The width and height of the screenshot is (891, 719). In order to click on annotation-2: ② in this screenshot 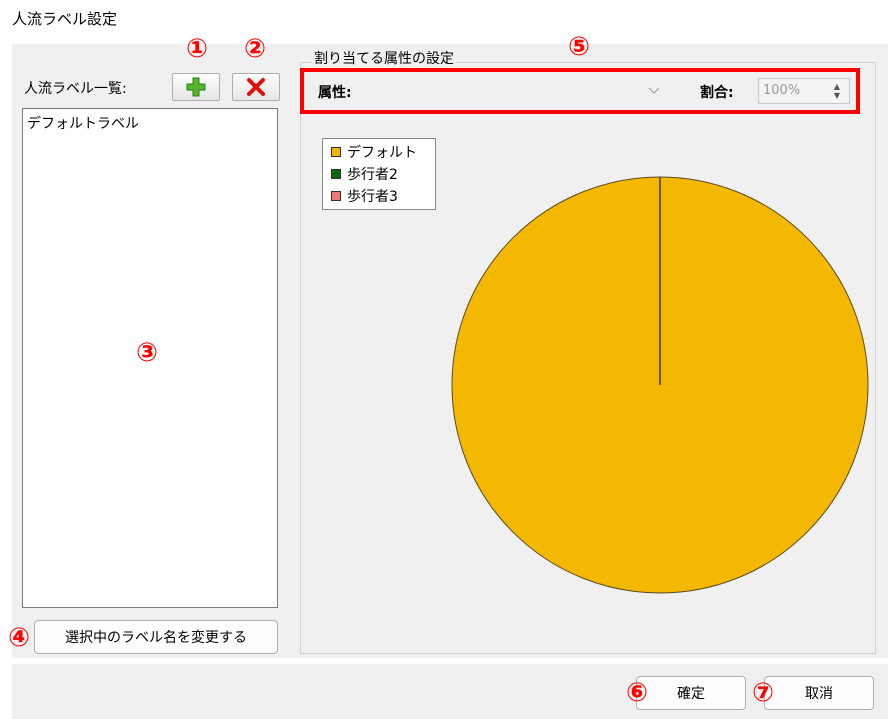, I will do `click(255, 49)`.